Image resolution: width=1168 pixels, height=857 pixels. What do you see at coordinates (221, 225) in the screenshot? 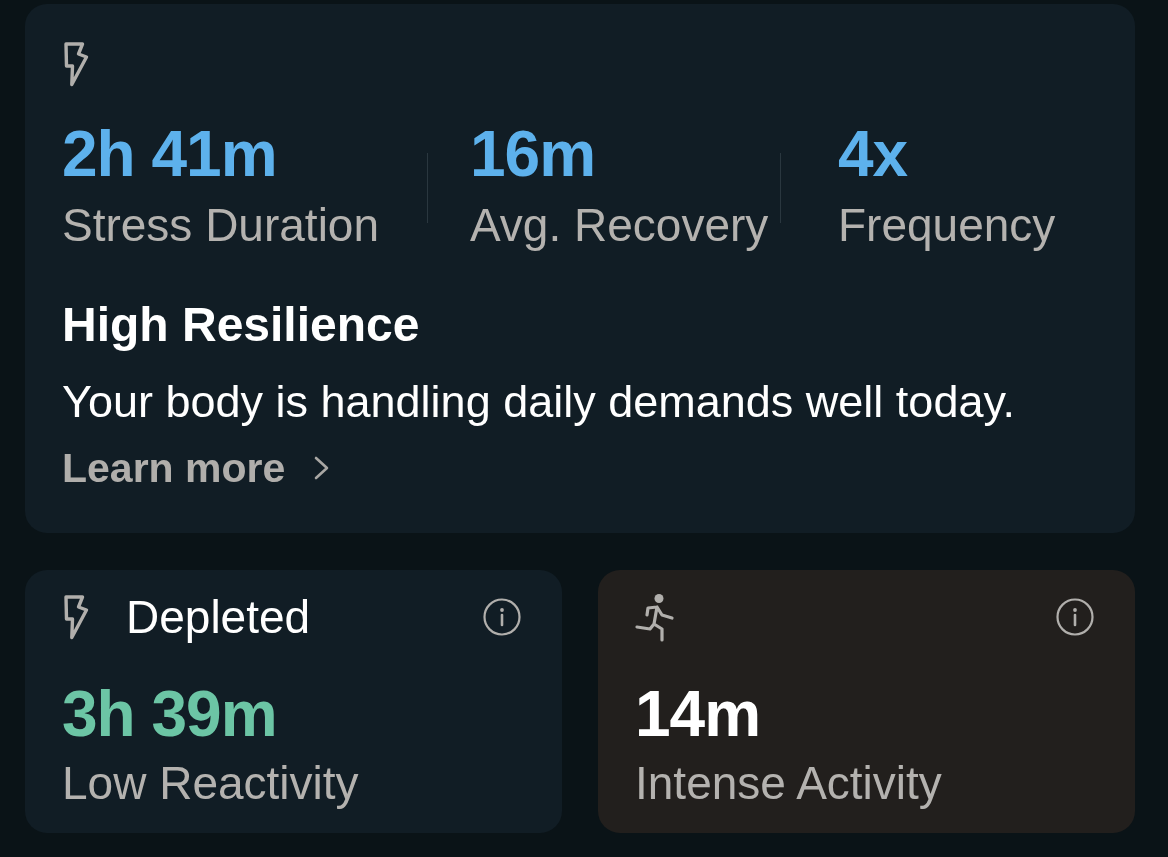
I see `metric-label: Stress Duration` at bounding box center [221, 225].